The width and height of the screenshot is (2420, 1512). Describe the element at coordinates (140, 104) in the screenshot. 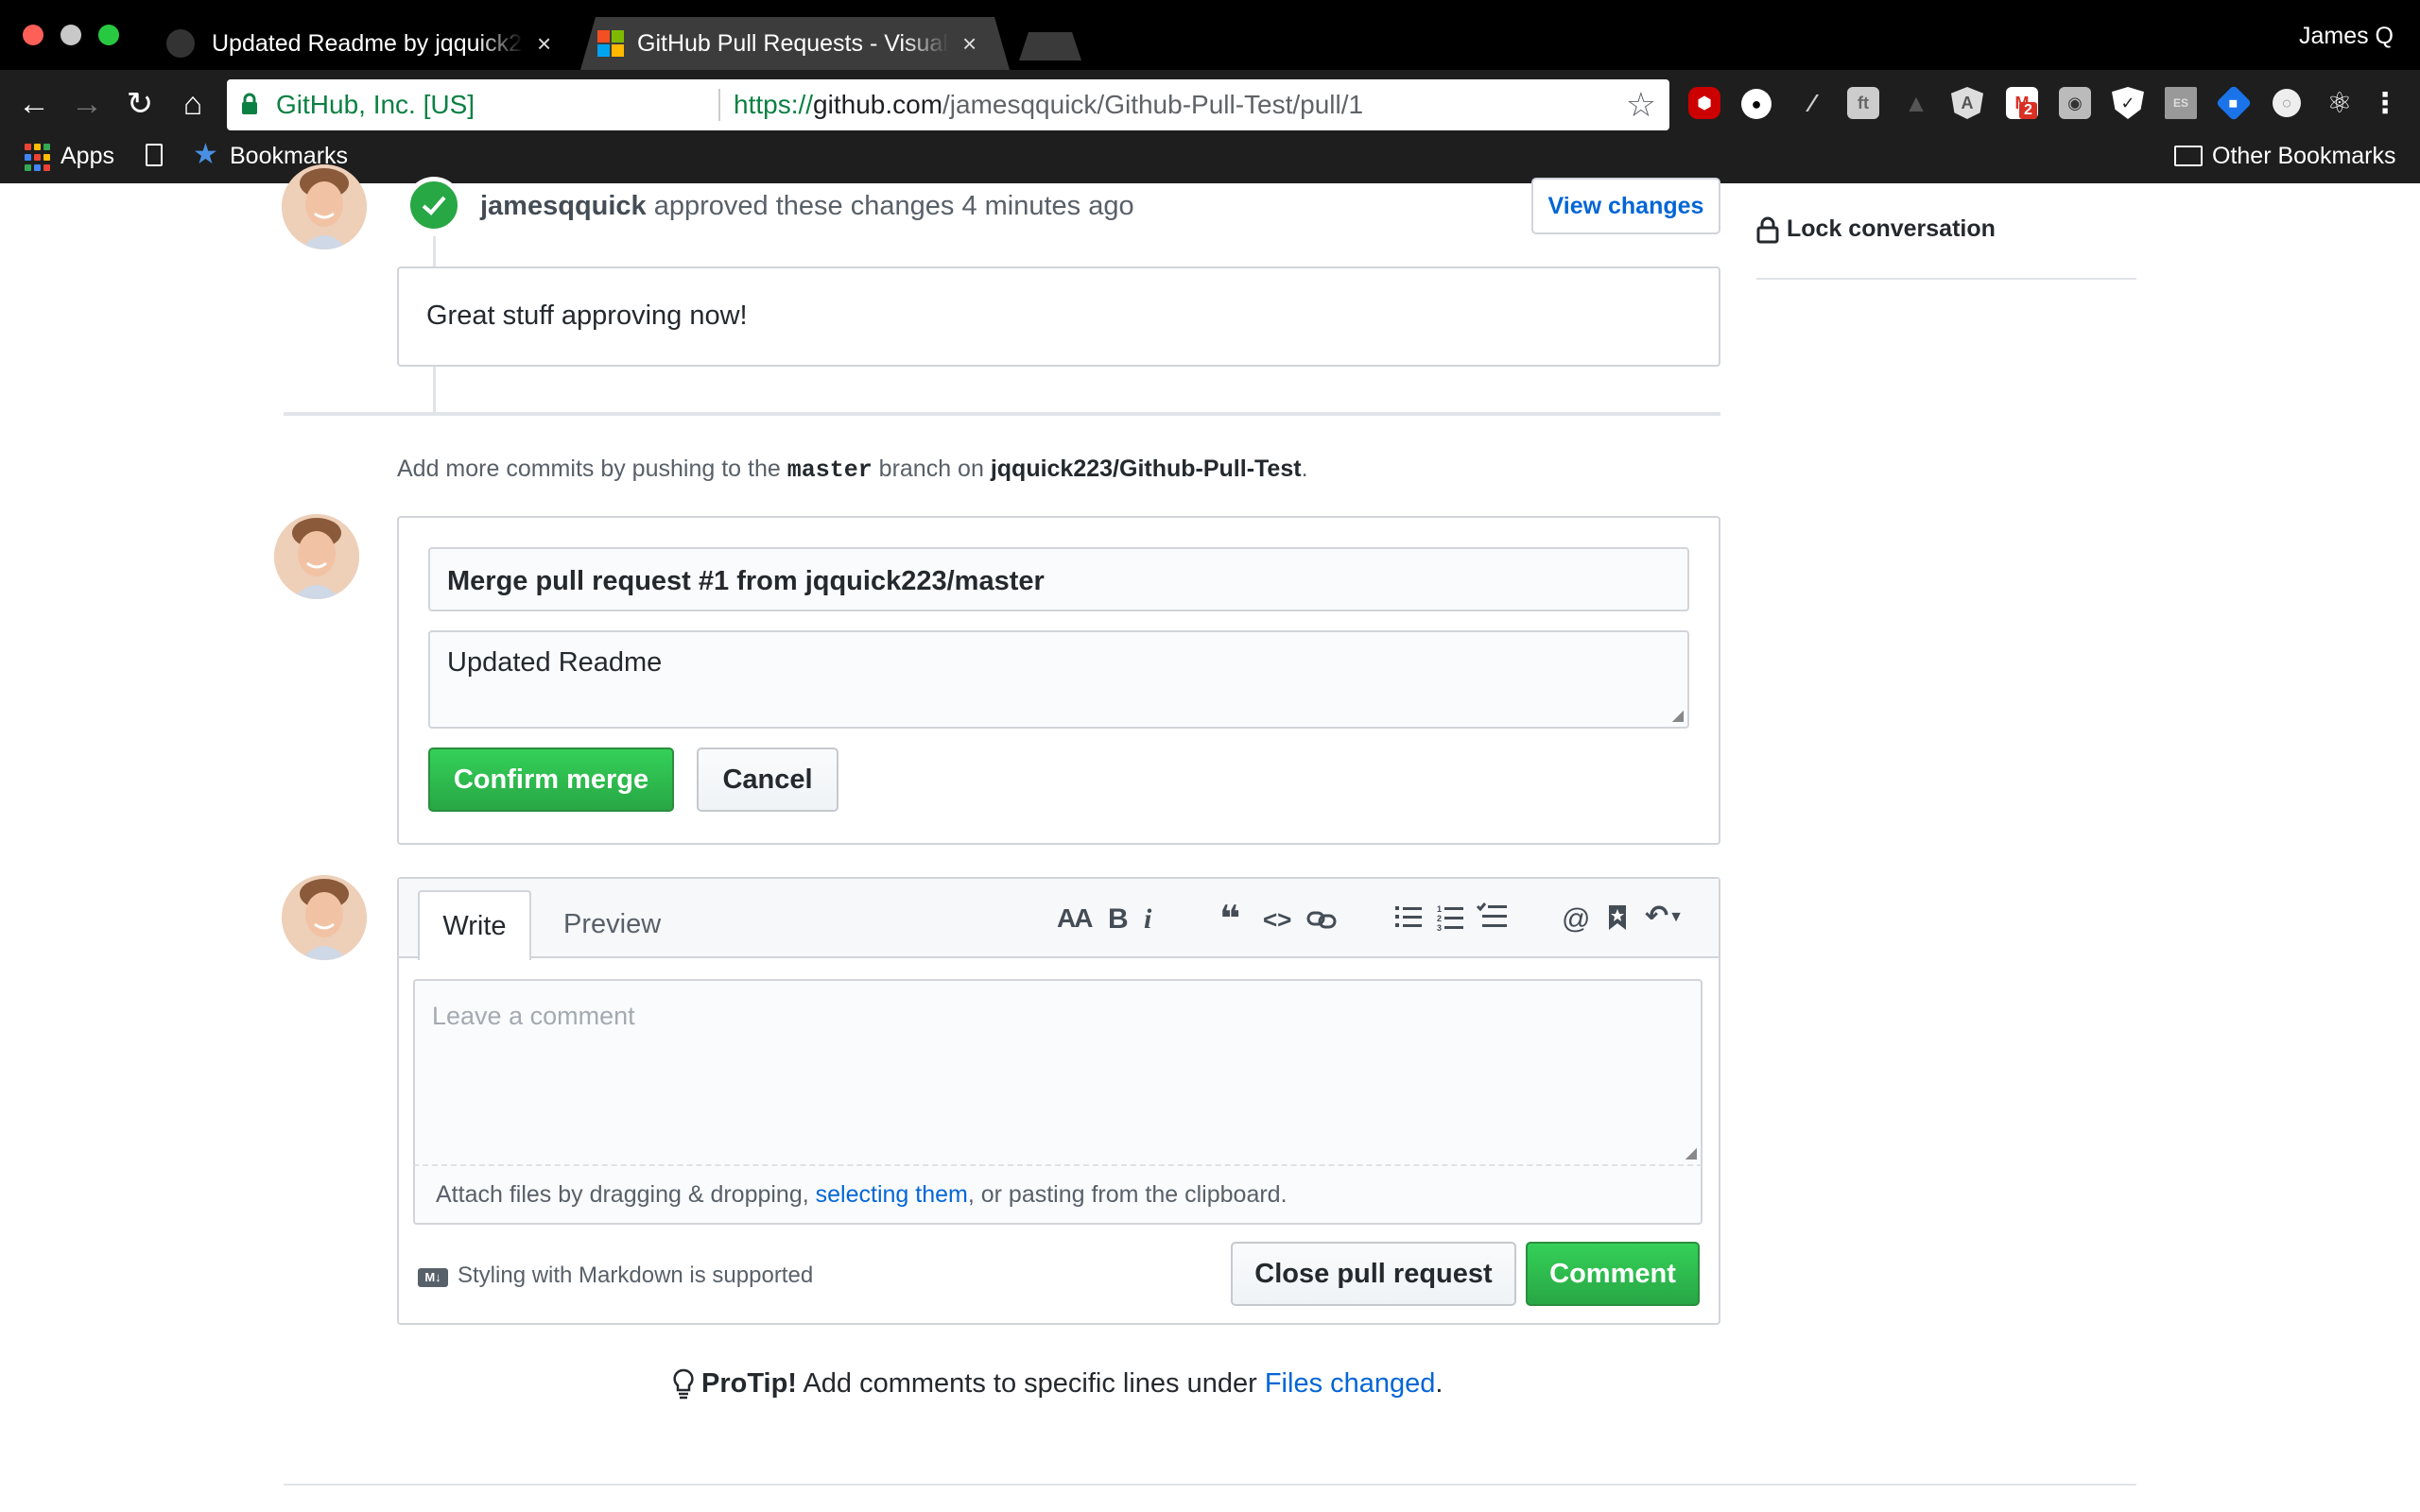

I see `reload-icon: ↻` at that location.